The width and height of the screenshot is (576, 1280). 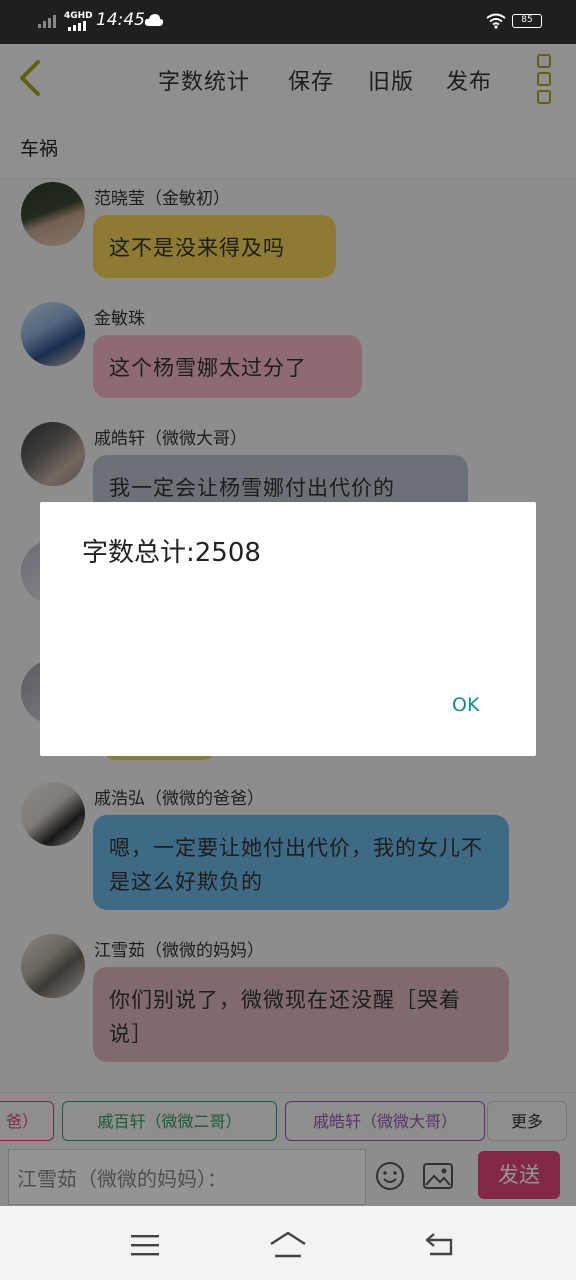 I want to click on home-icon, so click(x=288, y=1244).